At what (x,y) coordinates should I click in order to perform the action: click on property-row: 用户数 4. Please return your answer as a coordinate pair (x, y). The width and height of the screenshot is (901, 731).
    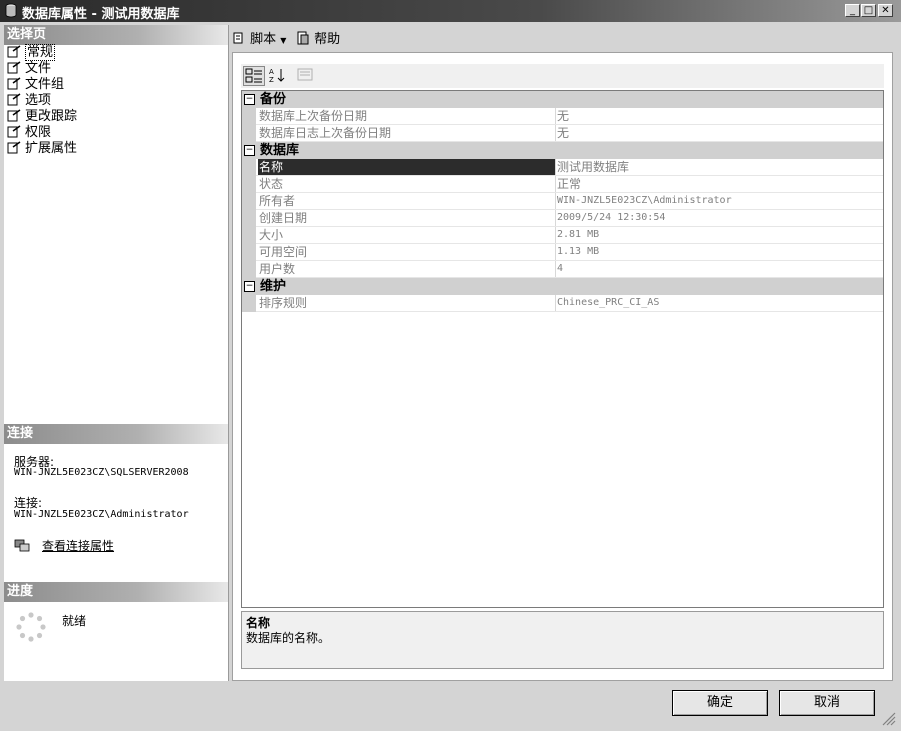
    Looking at the image, I should click on (562, 269).